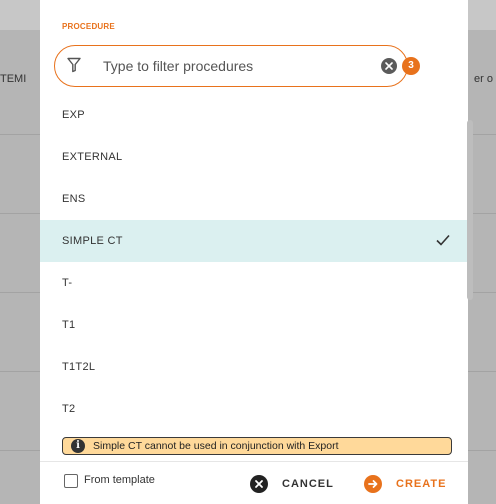 The width and height of the screenshot is (496, 504). I want to click on procedure-option: T1T2L, so click(254, 367).